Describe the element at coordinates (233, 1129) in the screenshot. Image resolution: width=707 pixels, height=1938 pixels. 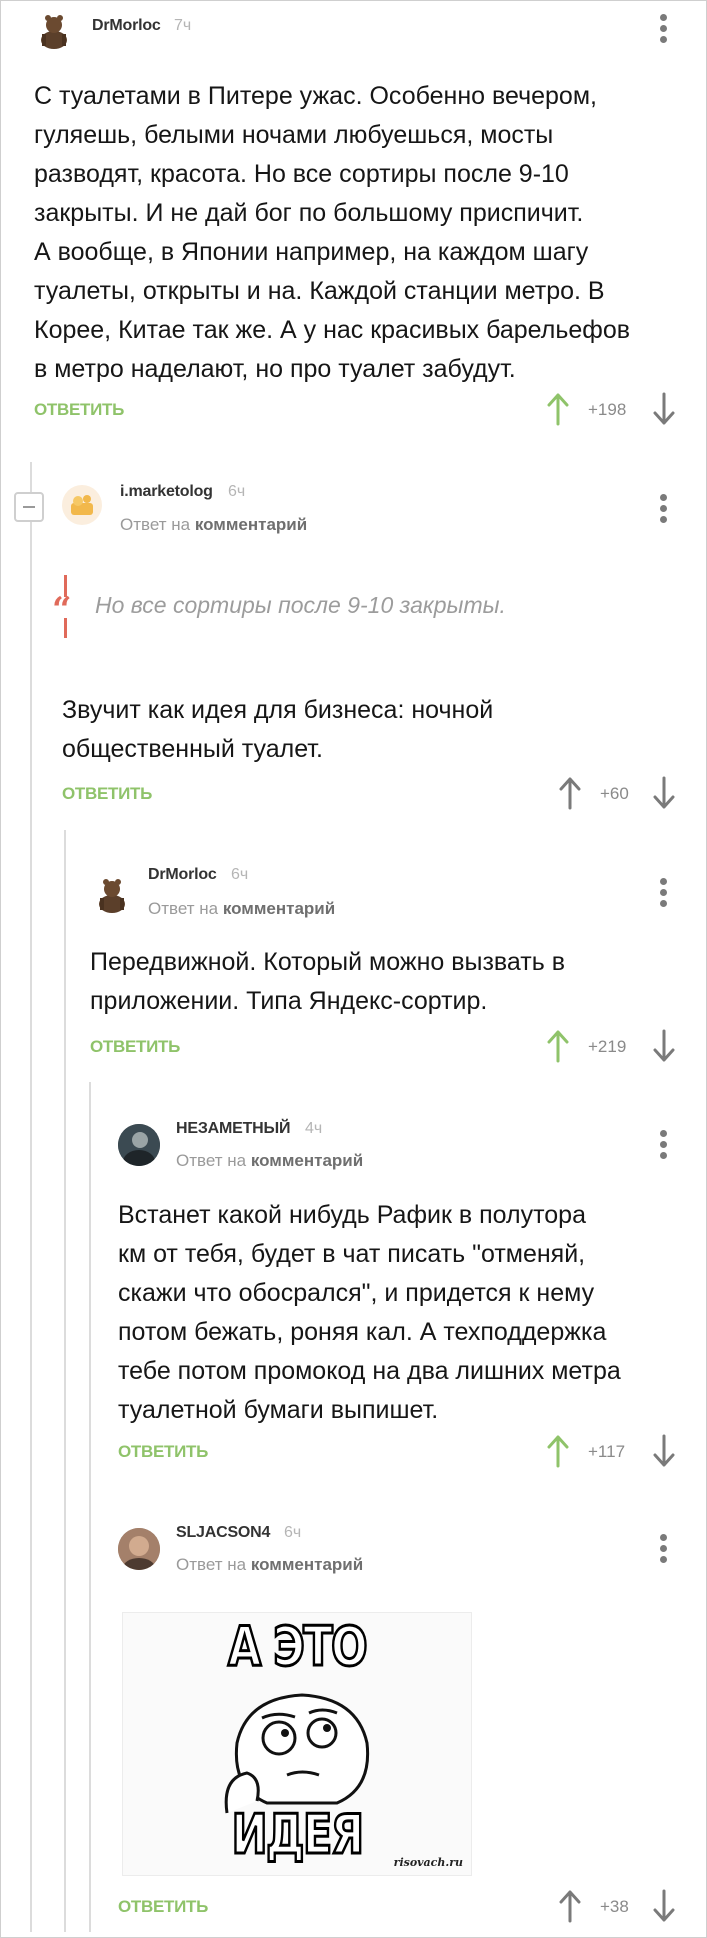
I see `comment-author: НЕЗАМЕТНЫЙ` at that location.